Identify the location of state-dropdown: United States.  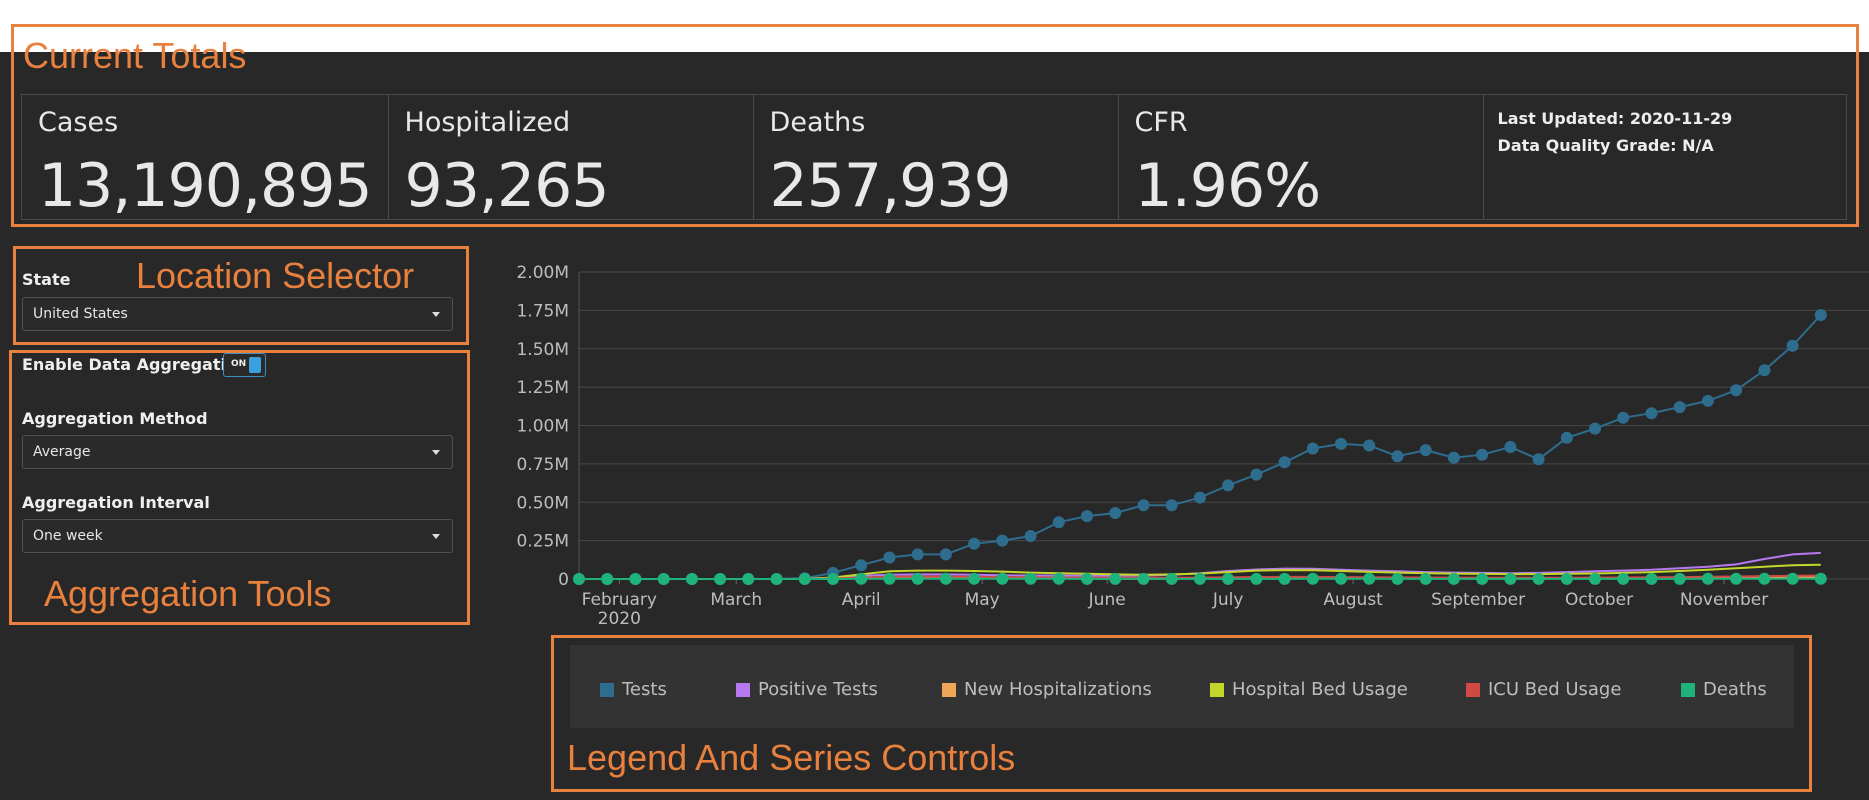
(237, 314).